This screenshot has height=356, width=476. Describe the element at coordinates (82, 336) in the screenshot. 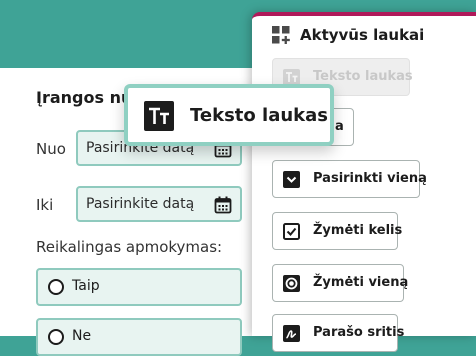

I see `radio-option-label: Ne` at that location.